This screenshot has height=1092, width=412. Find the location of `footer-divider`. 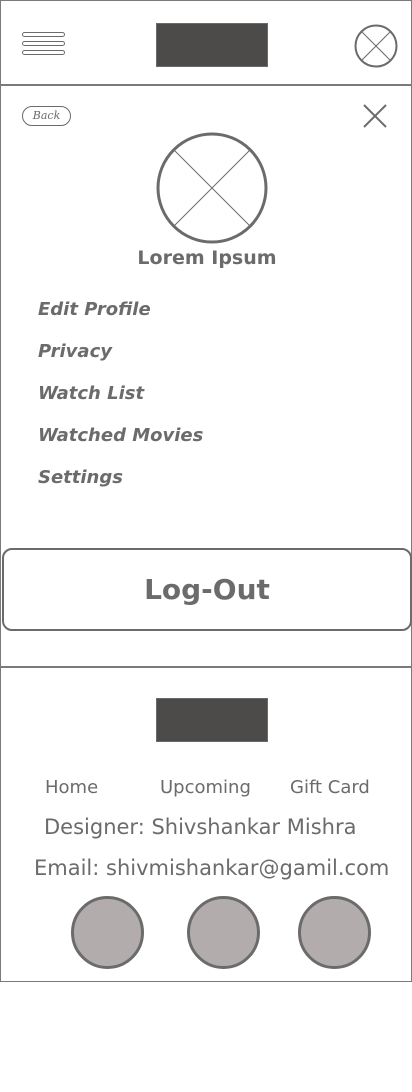

footer-divider is located at coordinates (206, 667).